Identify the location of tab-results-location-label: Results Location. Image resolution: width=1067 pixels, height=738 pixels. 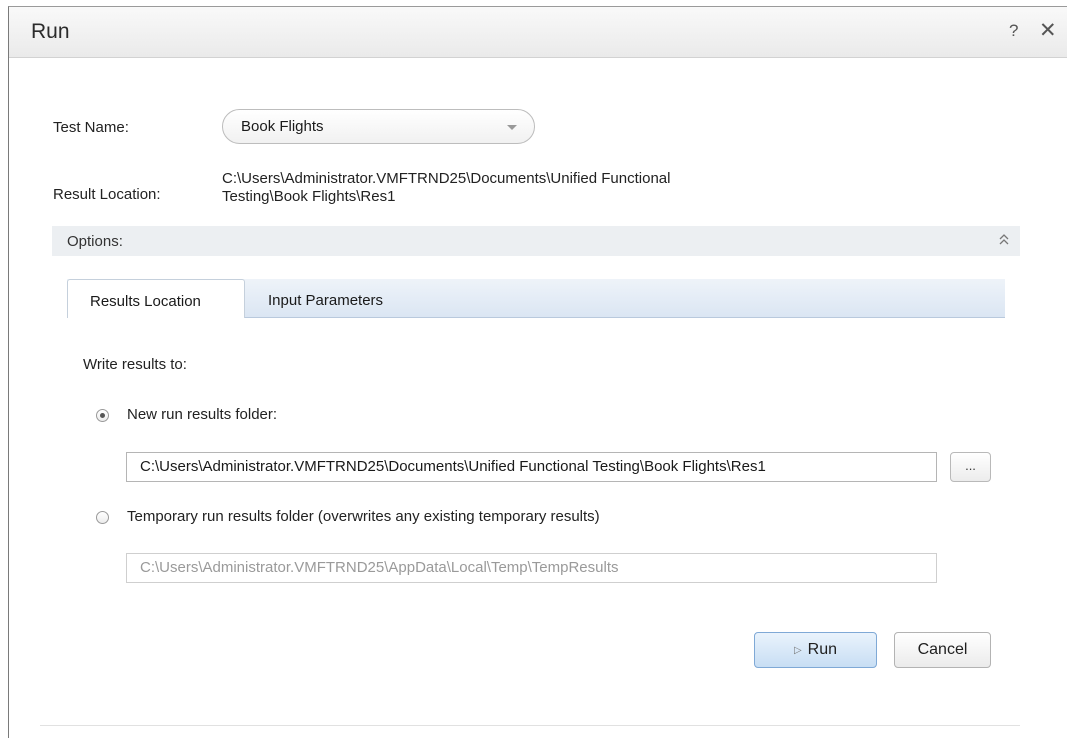
(145, 301).